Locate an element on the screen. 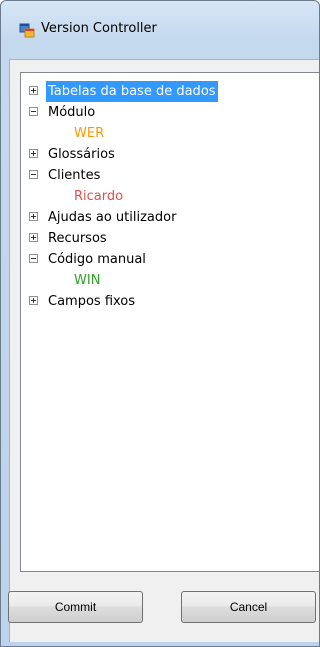 This screenshot has width=320, height=647. tree-child-node: WIN is located at coordinates (174, 280).